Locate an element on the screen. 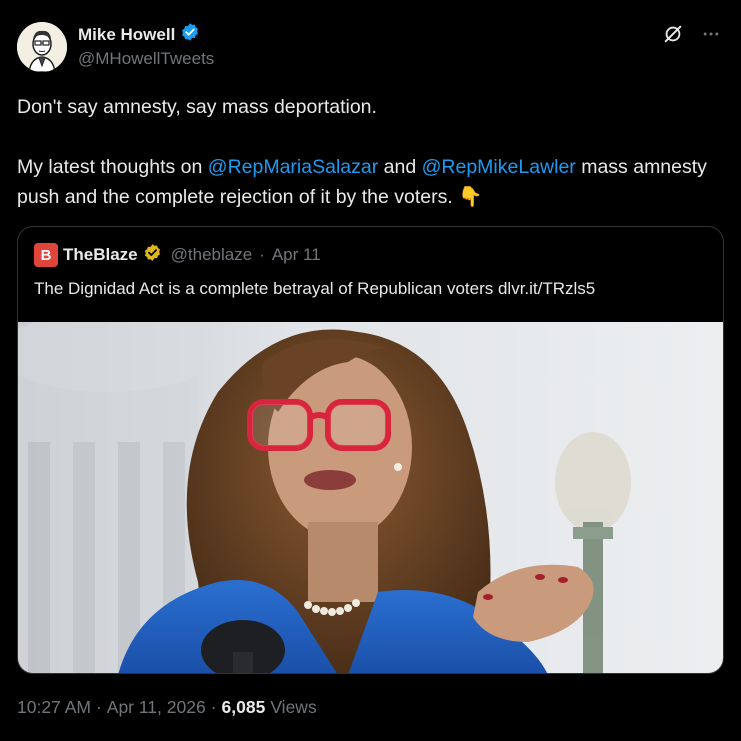 This screenshot has width=741, height=741. quoted-author-handle: @theblaze is located at coordinates (212, 255).